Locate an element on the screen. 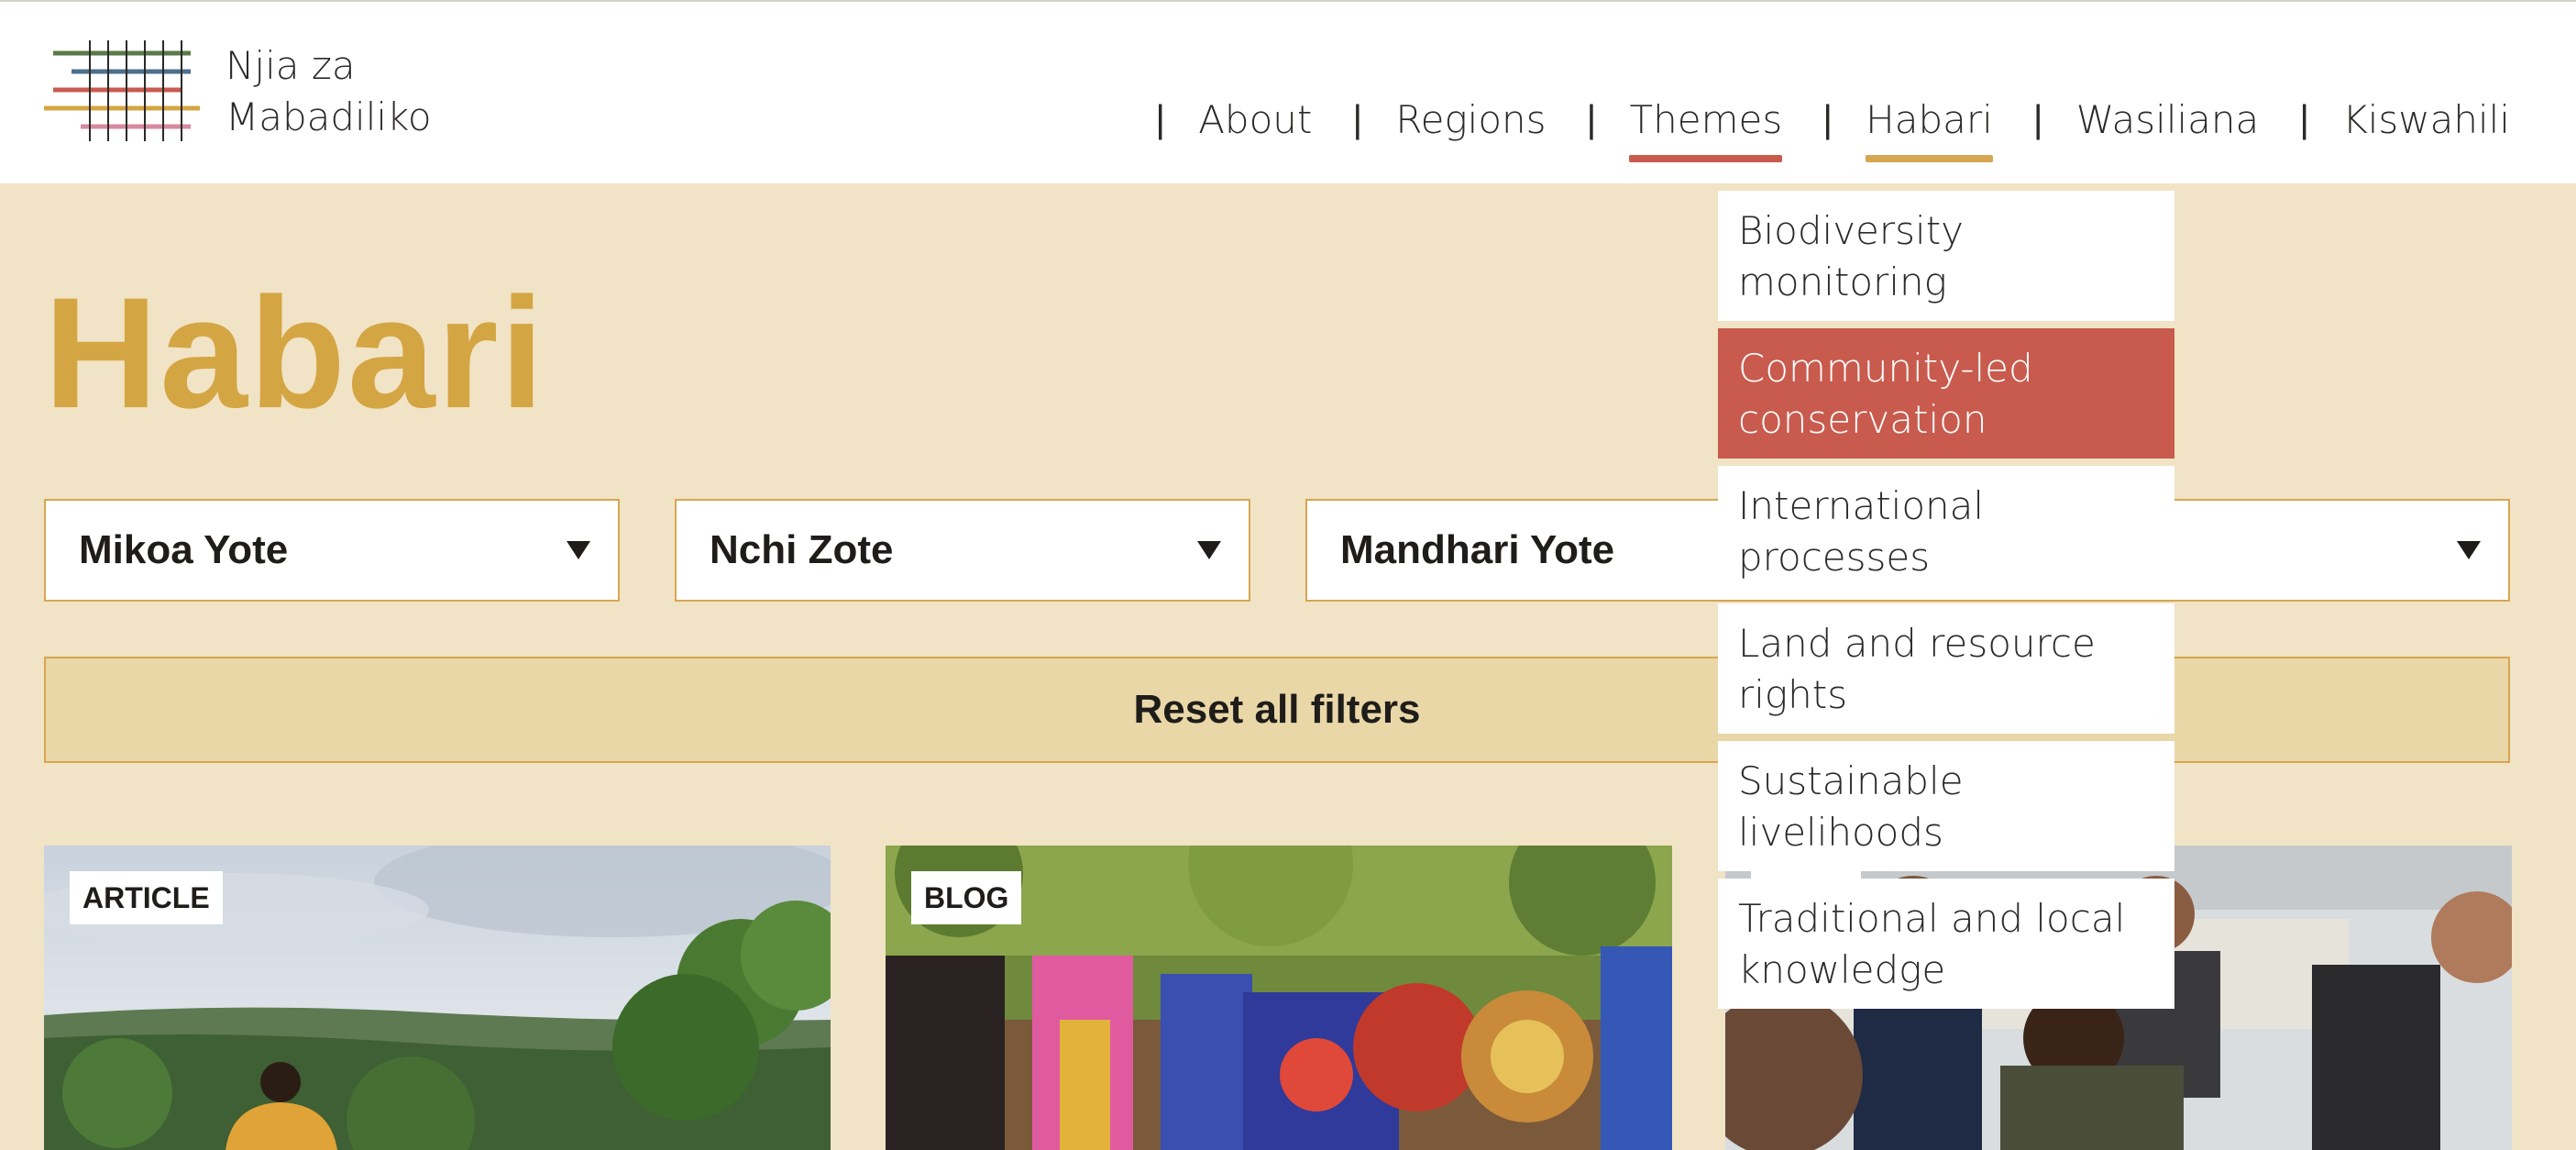  site-name-line2: Mabadiliko is located at coordinates (329, 116).